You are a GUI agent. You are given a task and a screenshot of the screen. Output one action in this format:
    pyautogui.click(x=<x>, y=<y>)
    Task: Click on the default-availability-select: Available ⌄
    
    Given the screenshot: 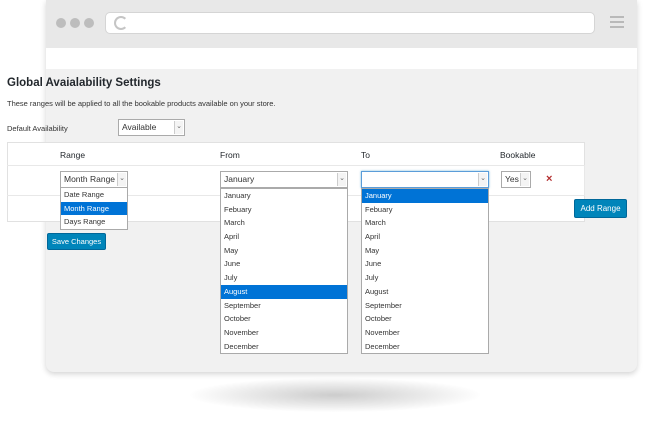 What is the action you would take?
    pyautogui.click(x=151, y=127)
    